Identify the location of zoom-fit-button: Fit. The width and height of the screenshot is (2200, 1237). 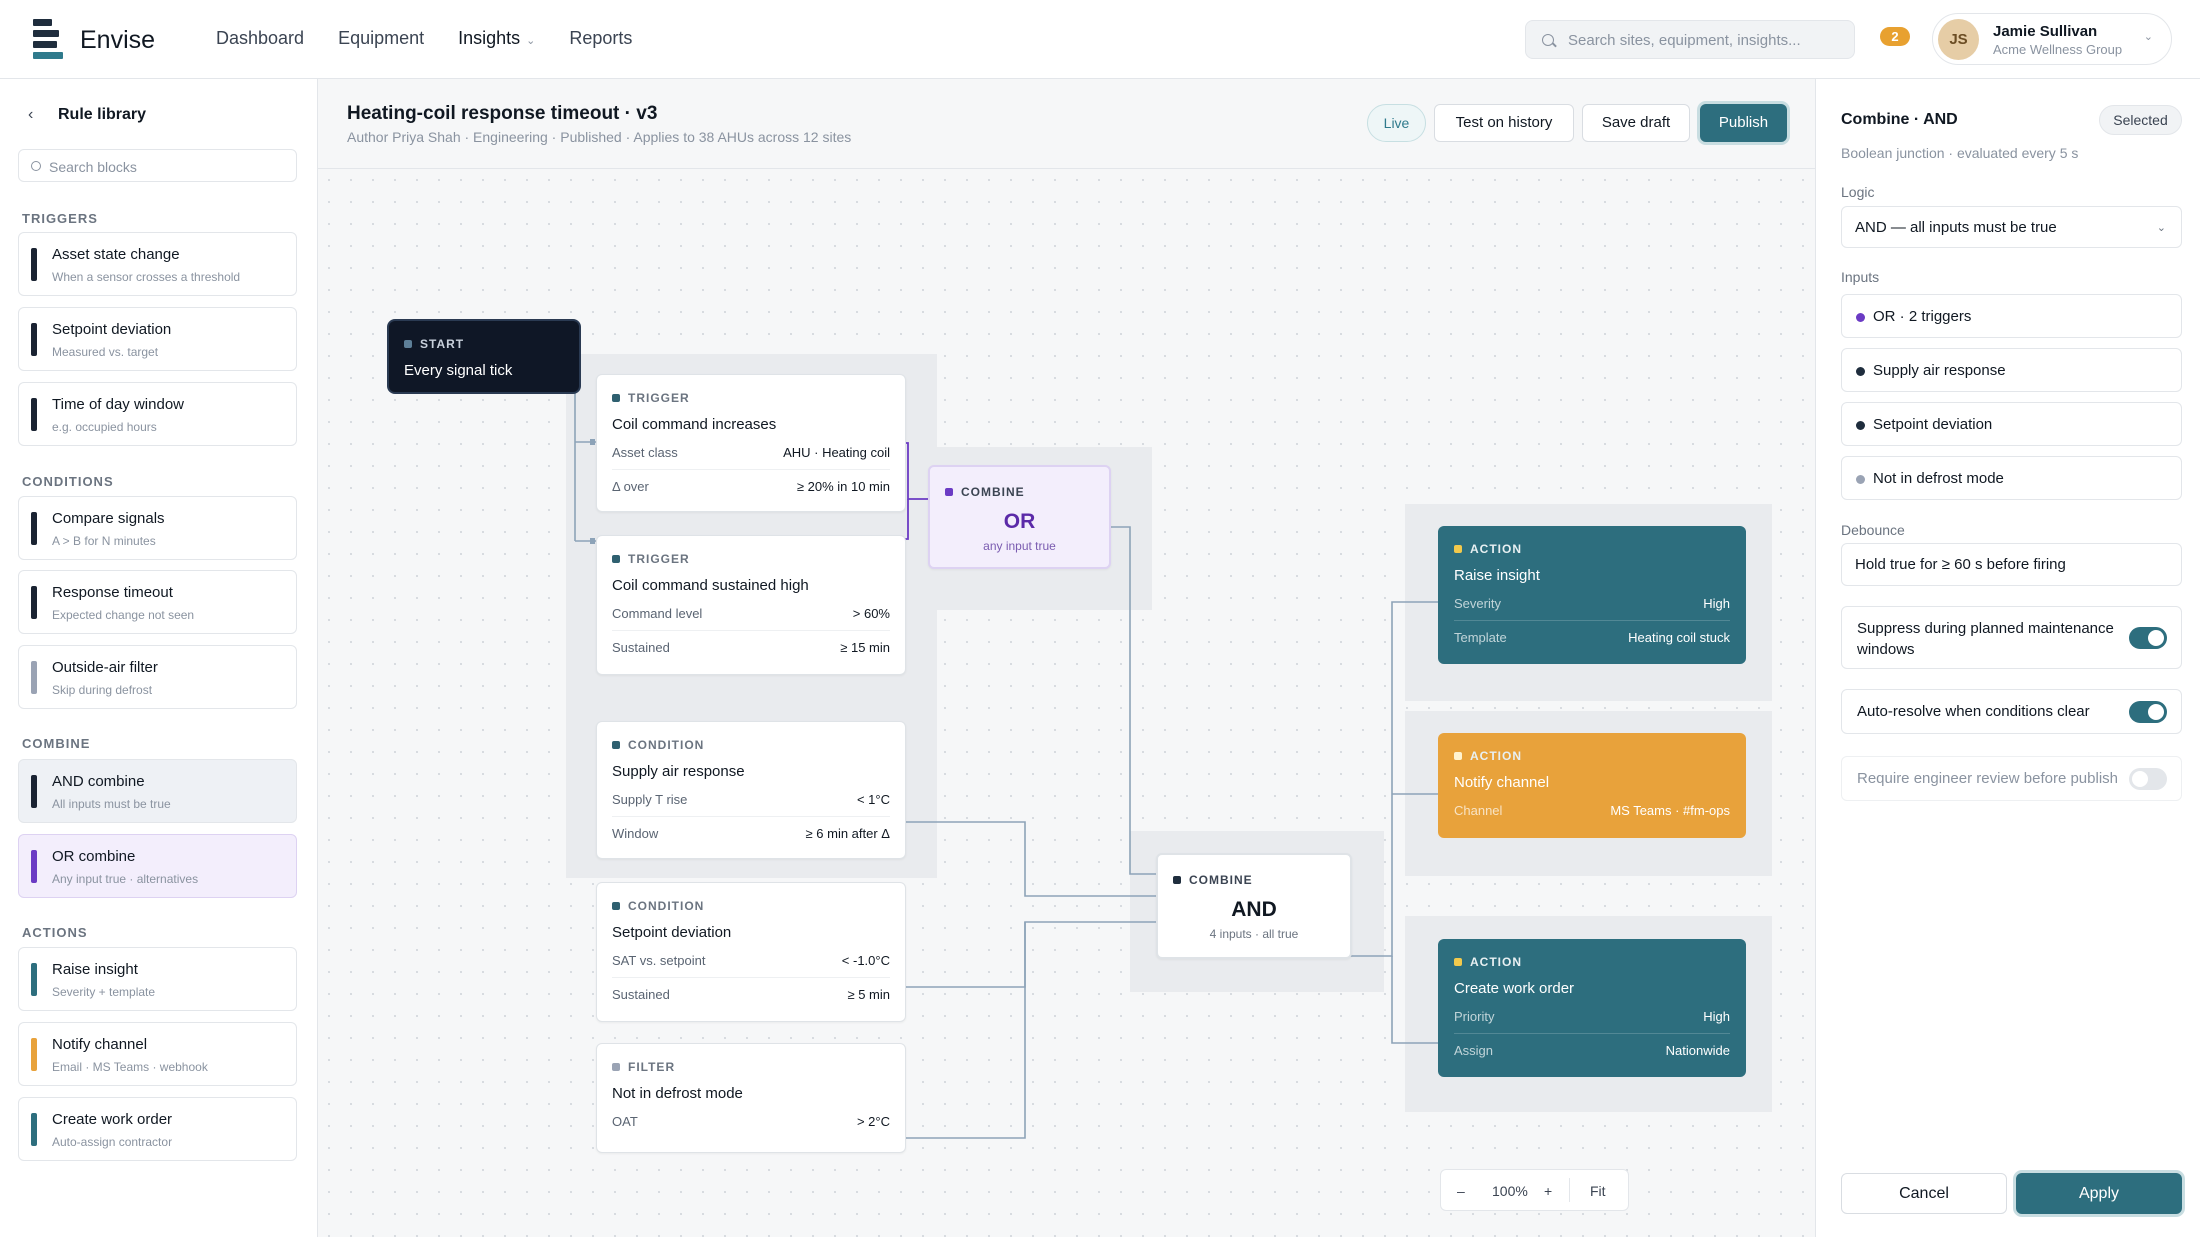
(1598, 1191).